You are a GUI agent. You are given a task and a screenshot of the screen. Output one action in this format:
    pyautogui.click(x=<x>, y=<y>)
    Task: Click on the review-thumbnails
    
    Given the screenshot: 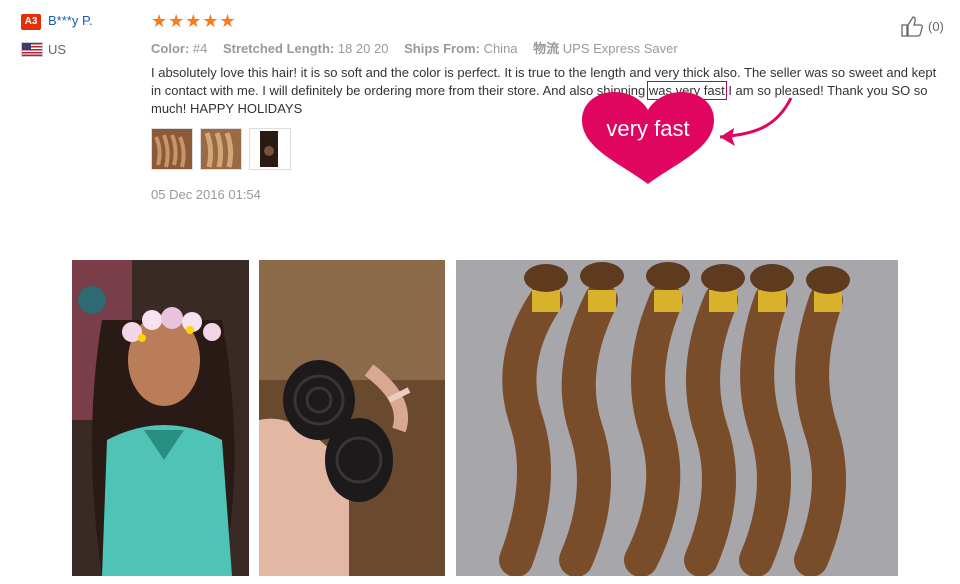 What is the action you would take?
    pyautogui.click(x=221, y=149)
    